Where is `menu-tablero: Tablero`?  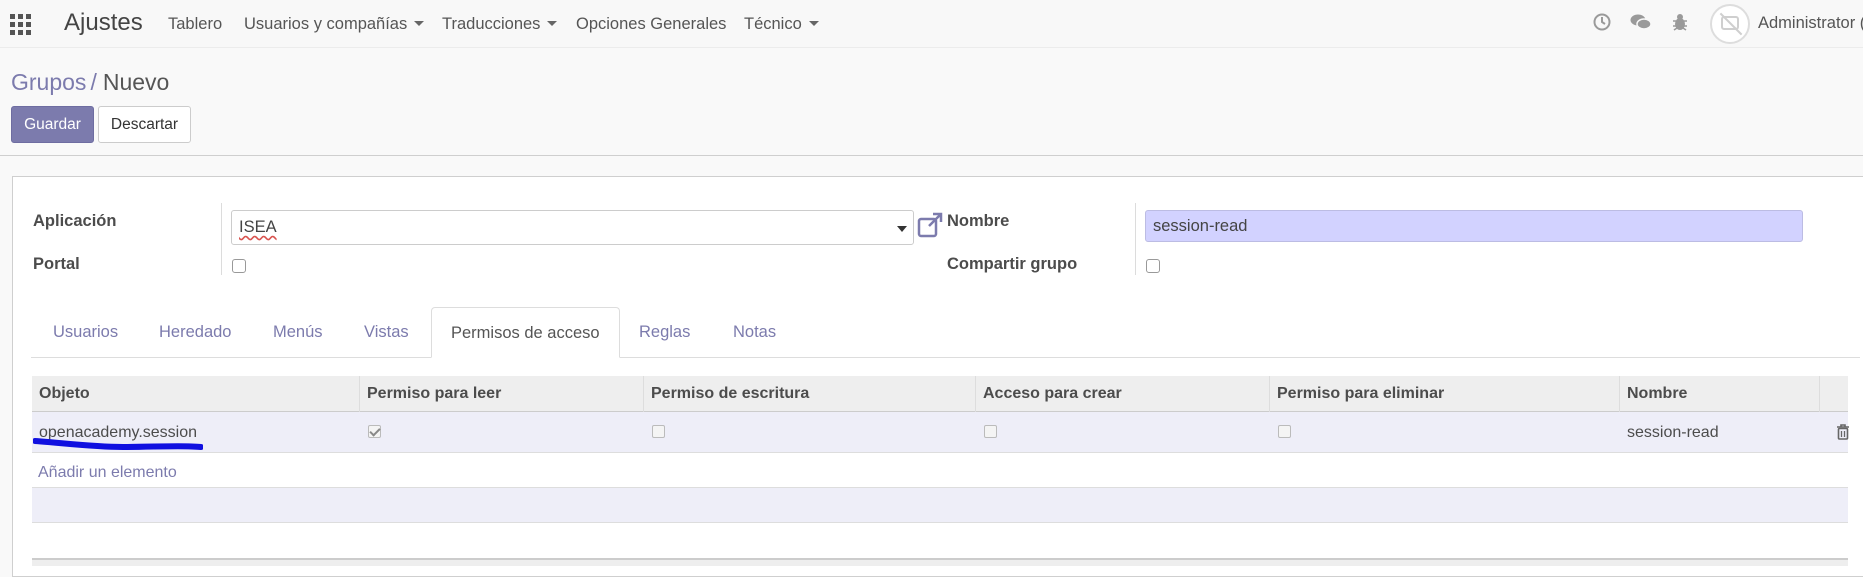 menu-tablero: Tablero is located at coordinates (195, 24).